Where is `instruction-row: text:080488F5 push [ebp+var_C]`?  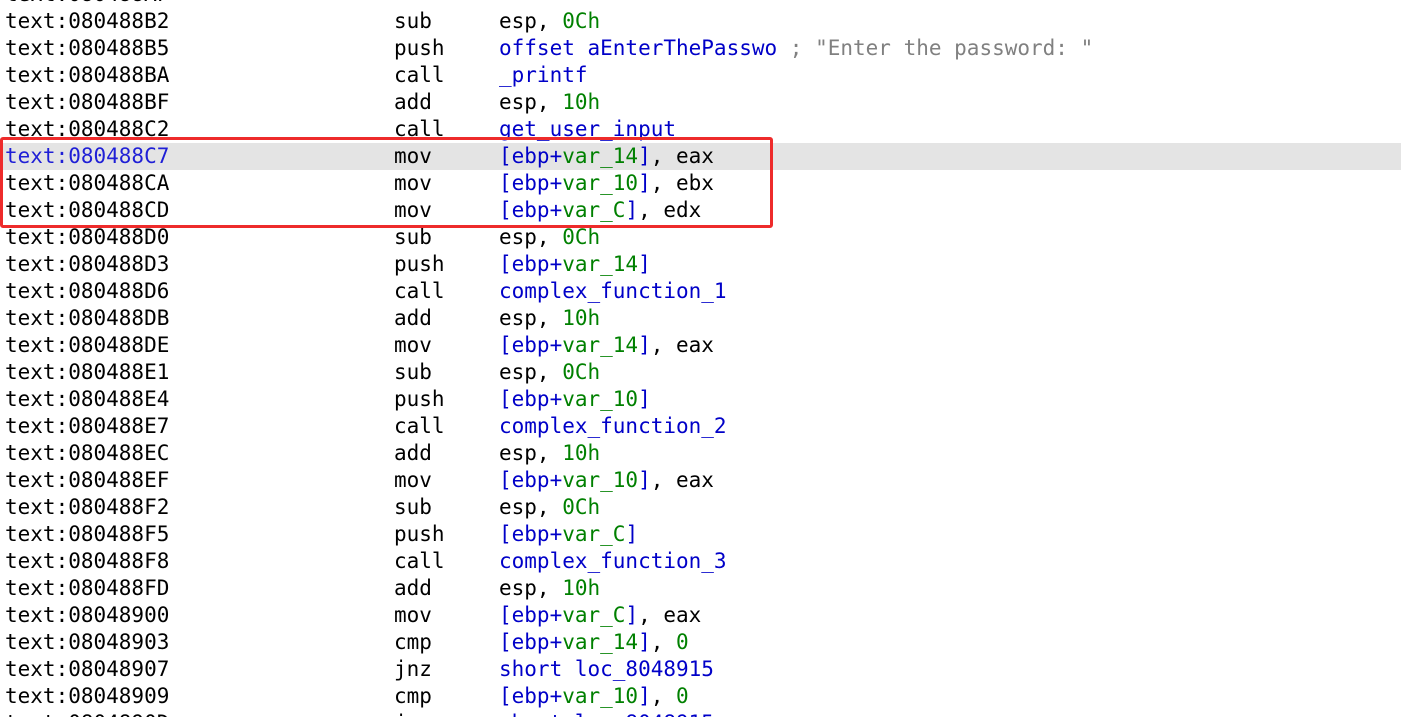
instruction-row: text:080488F5 push [ebp+var_C] is located at coordinates (700, 534).